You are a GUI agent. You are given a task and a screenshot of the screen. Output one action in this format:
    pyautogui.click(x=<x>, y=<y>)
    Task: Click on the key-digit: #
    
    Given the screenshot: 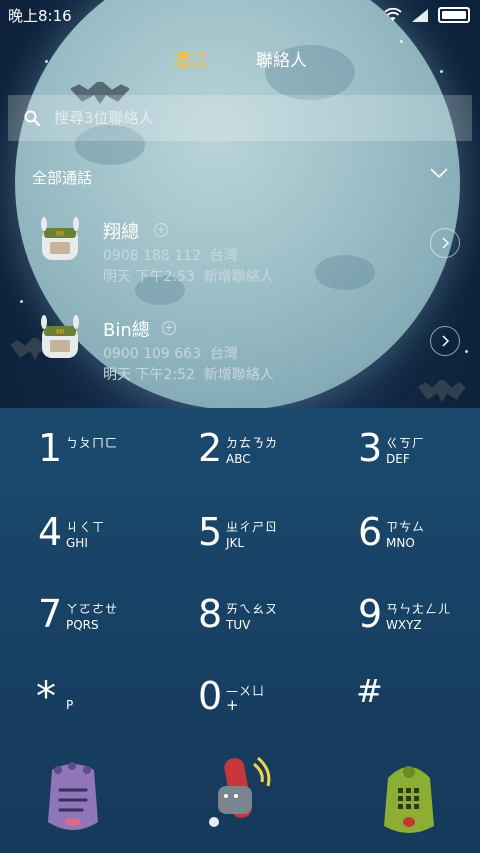 What is the action you would take?
    pyautogui.click(x=369, y=691)
    